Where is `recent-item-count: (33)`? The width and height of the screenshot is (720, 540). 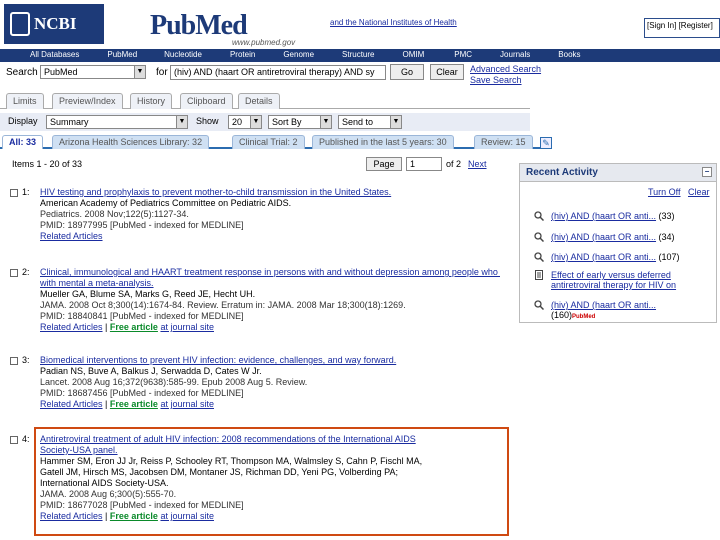
recent-item-count: (33) is located at coordinates (666, 216).